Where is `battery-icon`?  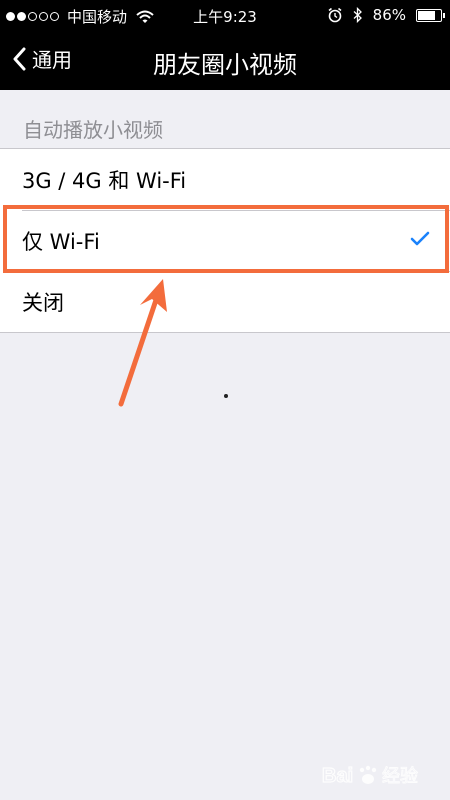 battery-icon is located at coordinates (430, 15).